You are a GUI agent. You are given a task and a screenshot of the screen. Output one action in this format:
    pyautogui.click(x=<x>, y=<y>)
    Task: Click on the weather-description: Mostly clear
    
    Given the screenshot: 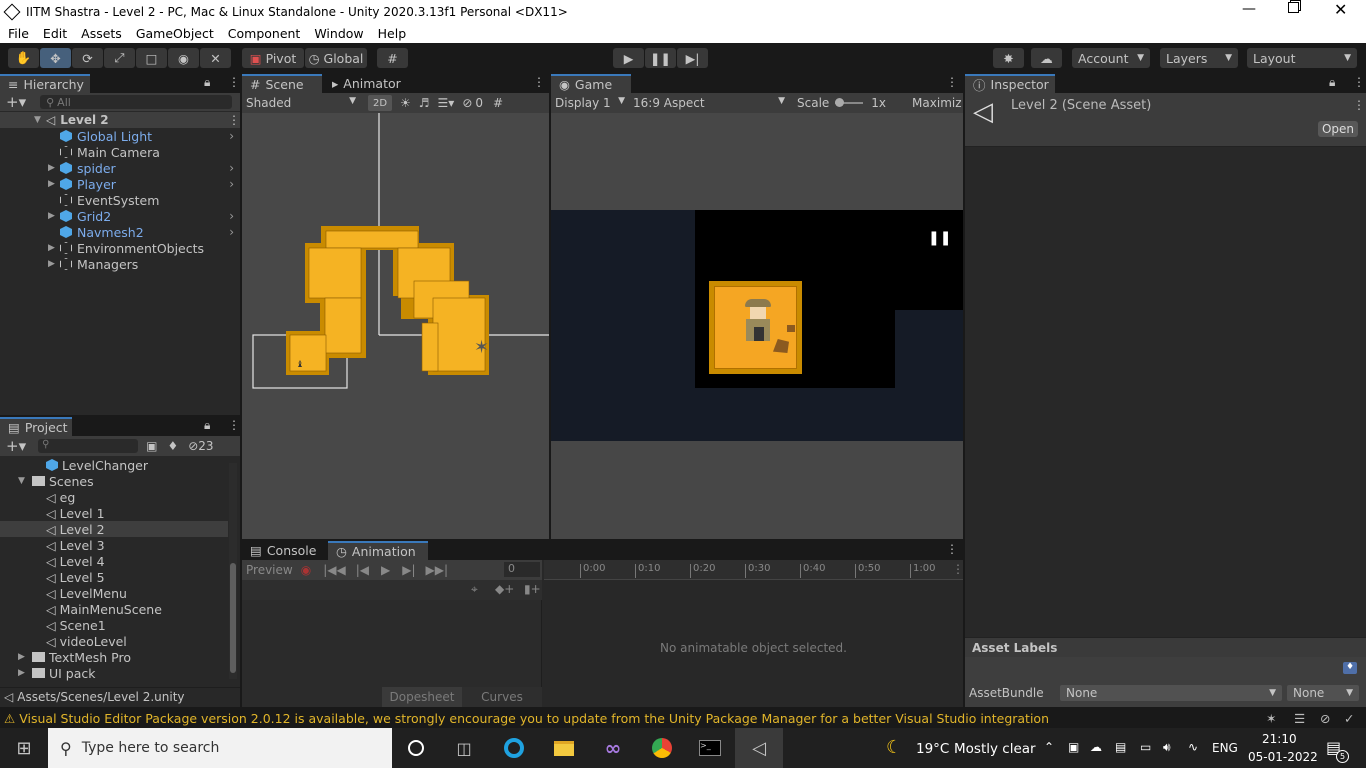 What is the action you would take?
    pyautogui.click(x=995, y=749)
    